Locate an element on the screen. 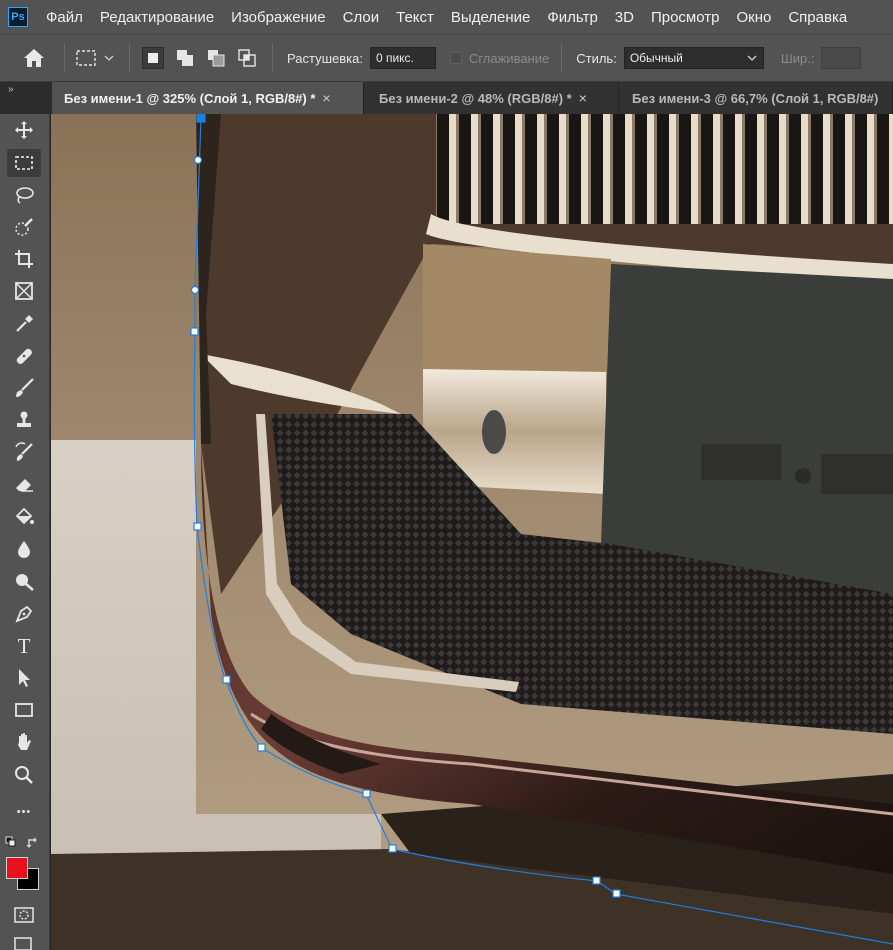 The width and height of the screenshot is (893, 950). tool-dodge is located at coordinates (24, 581).